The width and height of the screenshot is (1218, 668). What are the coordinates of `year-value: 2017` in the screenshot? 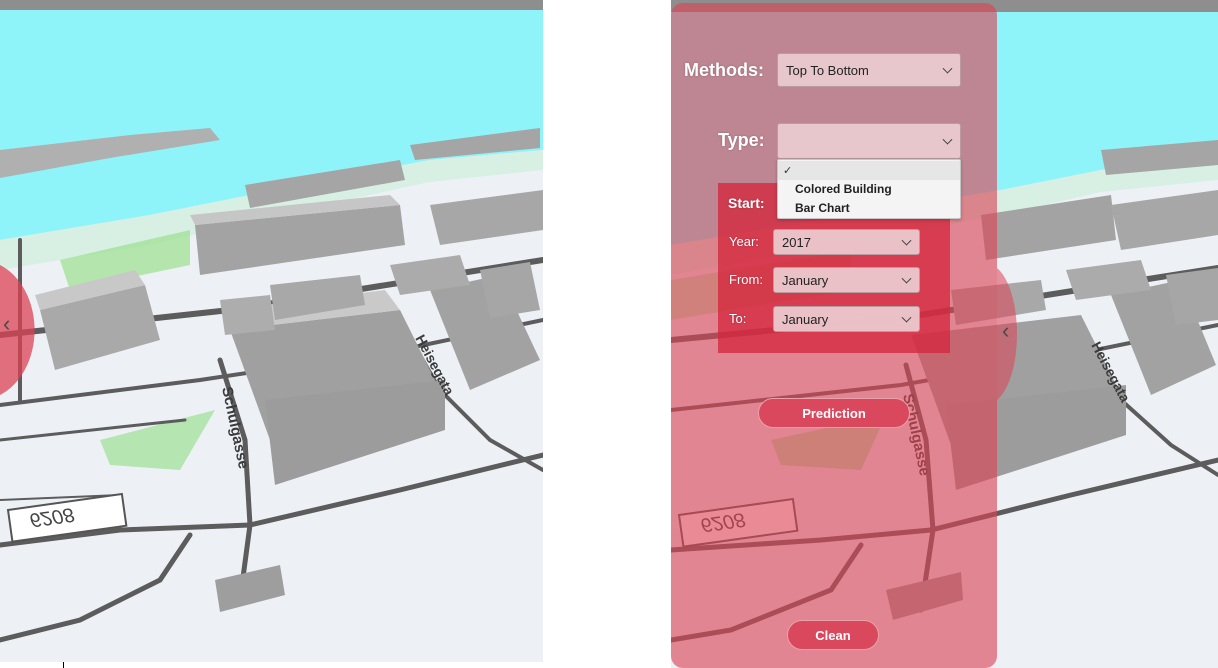 It's located at (796, 242).